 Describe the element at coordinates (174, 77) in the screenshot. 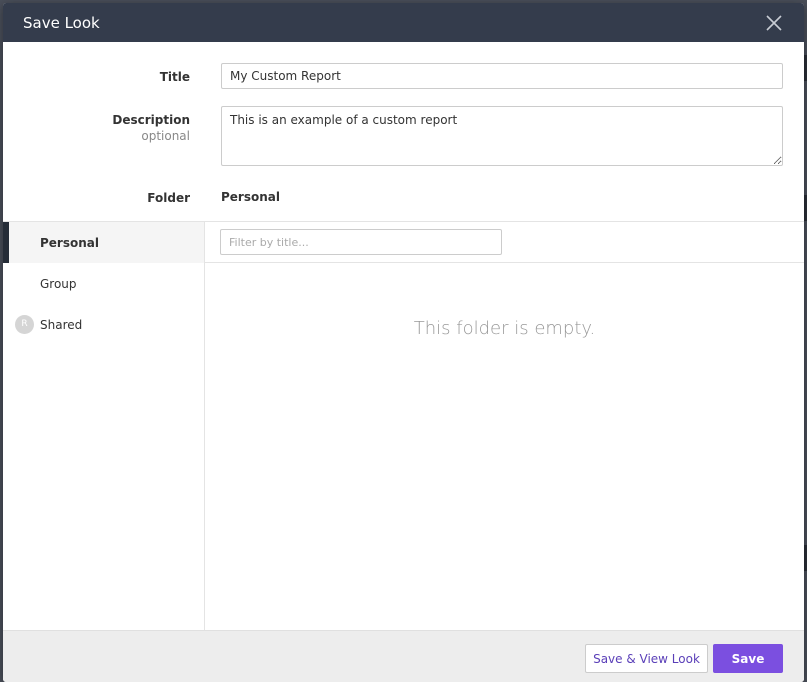

I see `title-label: Title` at that location.